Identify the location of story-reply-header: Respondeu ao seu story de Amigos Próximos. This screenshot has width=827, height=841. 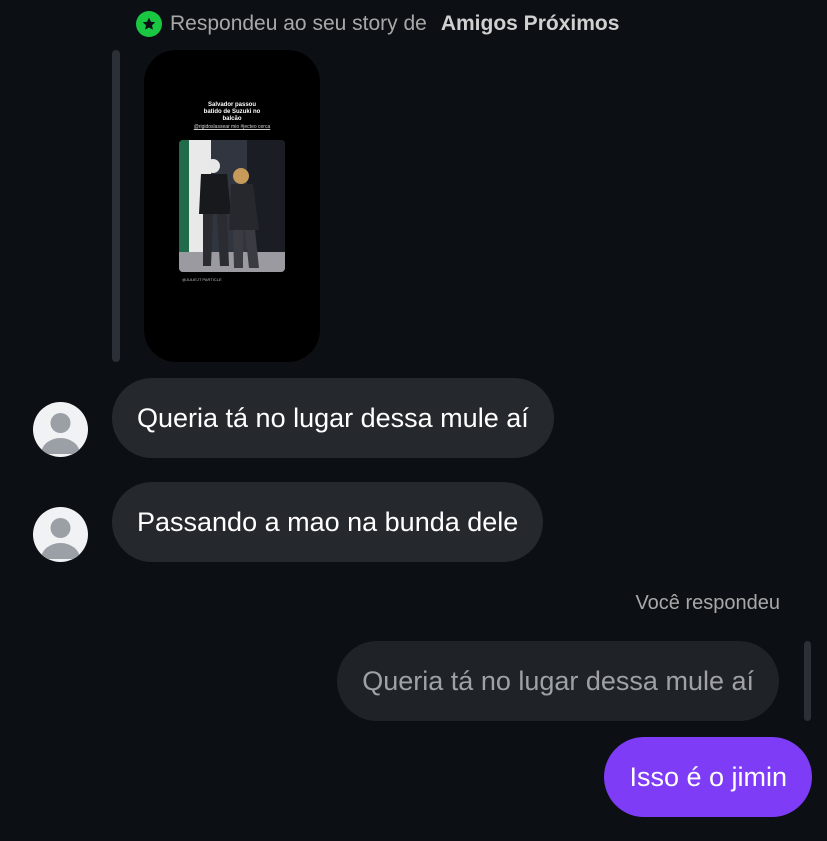
(377, 24).